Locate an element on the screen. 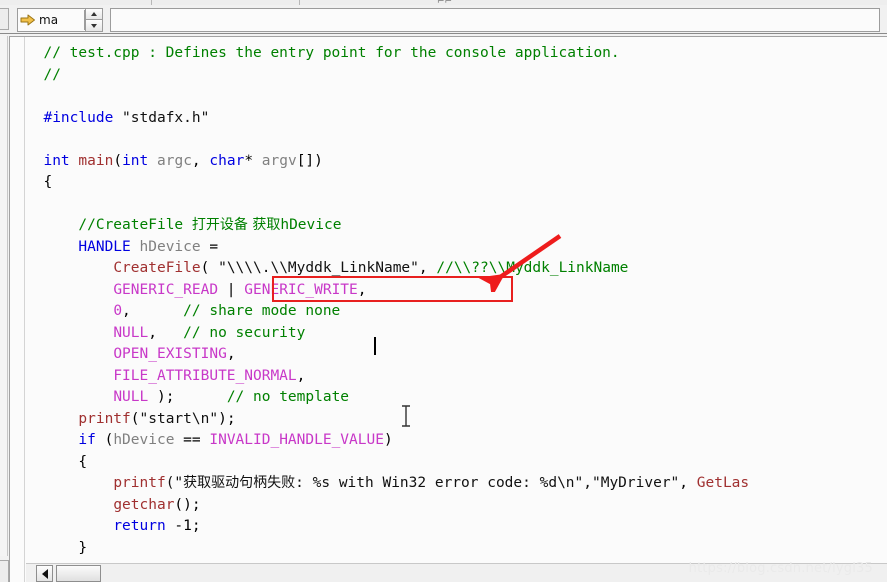 The height and width of the screenshot is (582, 887). code-line: NULL ); // no template is located at coordinates (387, 398).